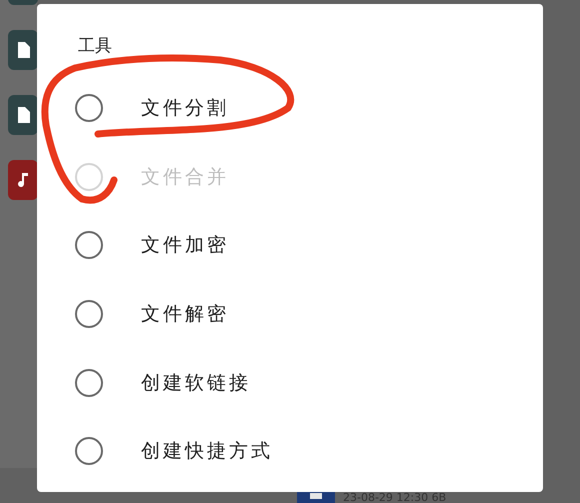 This screenshot has height=503, width=580. I want to click on music-note-icon, so click(23, 180).